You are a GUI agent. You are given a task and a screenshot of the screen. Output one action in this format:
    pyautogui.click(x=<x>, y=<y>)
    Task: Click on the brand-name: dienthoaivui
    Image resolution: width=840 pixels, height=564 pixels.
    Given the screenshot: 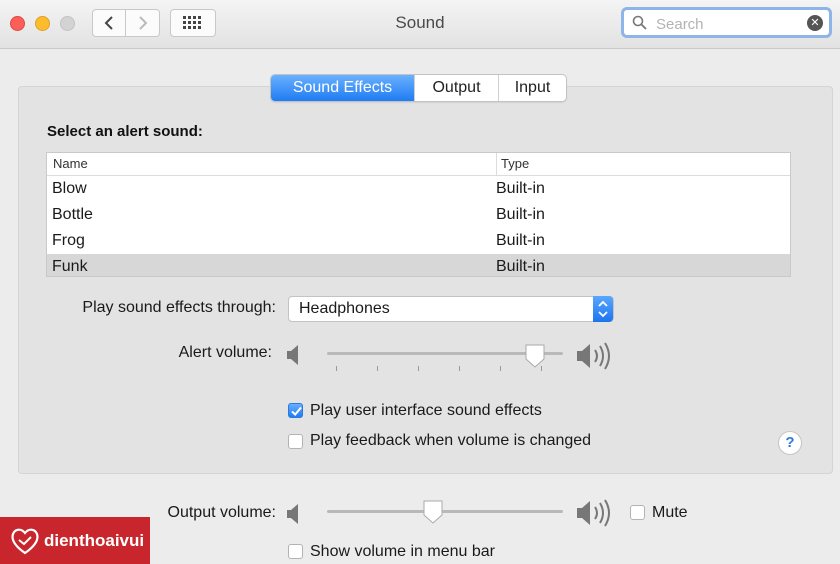 What is the action you would take?
    pyautogui.click(x=94, y=540)
    